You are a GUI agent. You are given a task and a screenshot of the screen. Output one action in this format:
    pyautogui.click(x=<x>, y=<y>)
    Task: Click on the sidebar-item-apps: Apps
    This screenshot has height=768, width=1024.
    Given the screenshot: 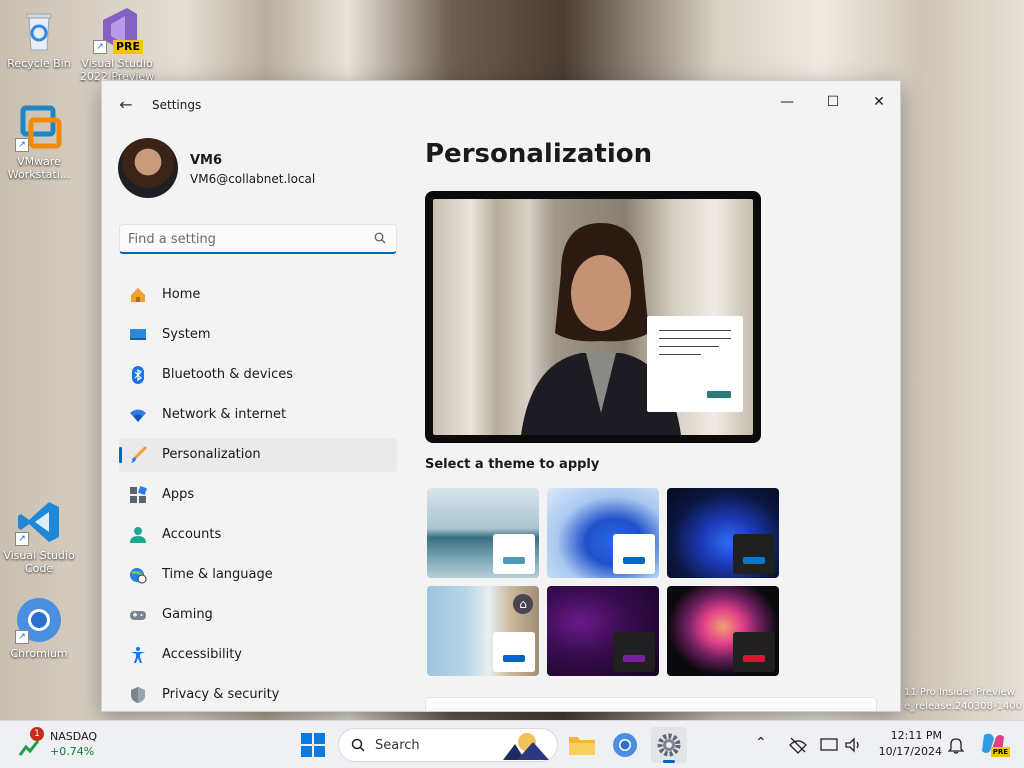 What is the action you would take?
    pyautogui.click(x=258, y=495)
    